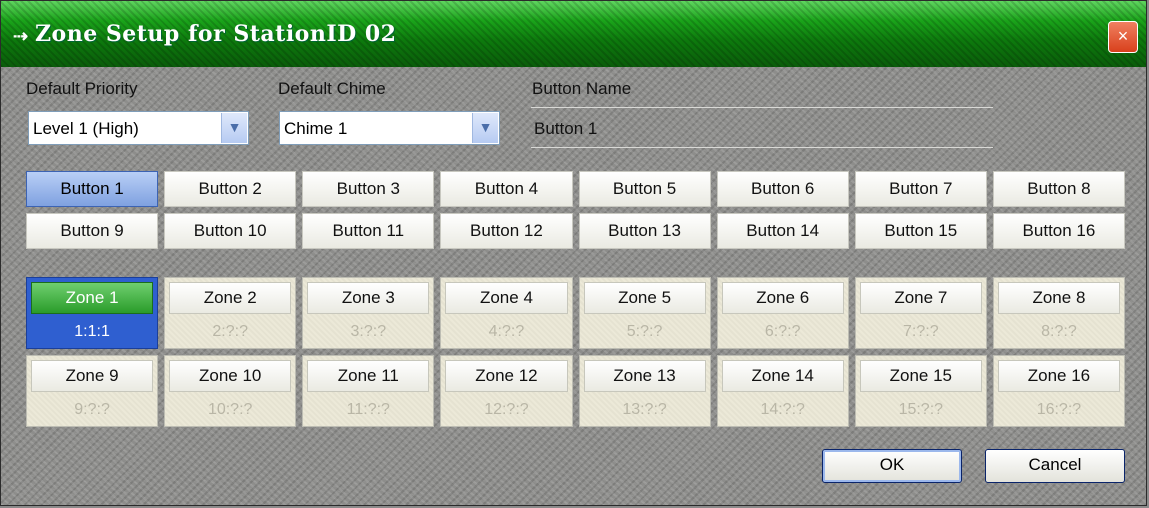 This screenshot has height=508, width=1149. Describe the element at coordinates (1058, 376) in the screenshot. I see `zone-16-button: Zone 16` at that location.